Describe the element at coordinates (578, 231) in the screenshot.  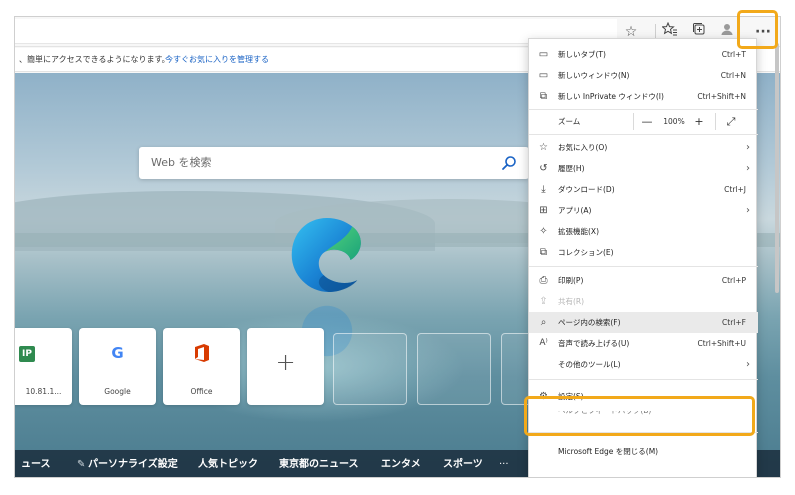
I see `menu-label: 拡張機能(X)` at that location.